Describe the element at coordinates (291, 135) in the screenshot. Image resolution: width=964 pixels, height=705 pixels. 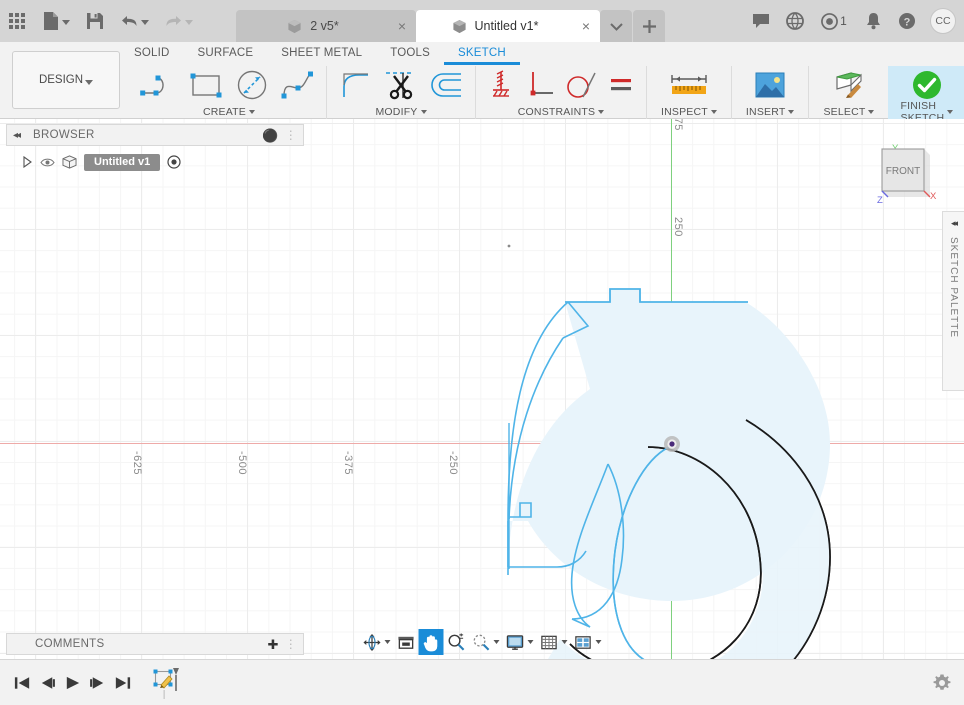
I see `browser-resize-handle: ⋮` at that location.